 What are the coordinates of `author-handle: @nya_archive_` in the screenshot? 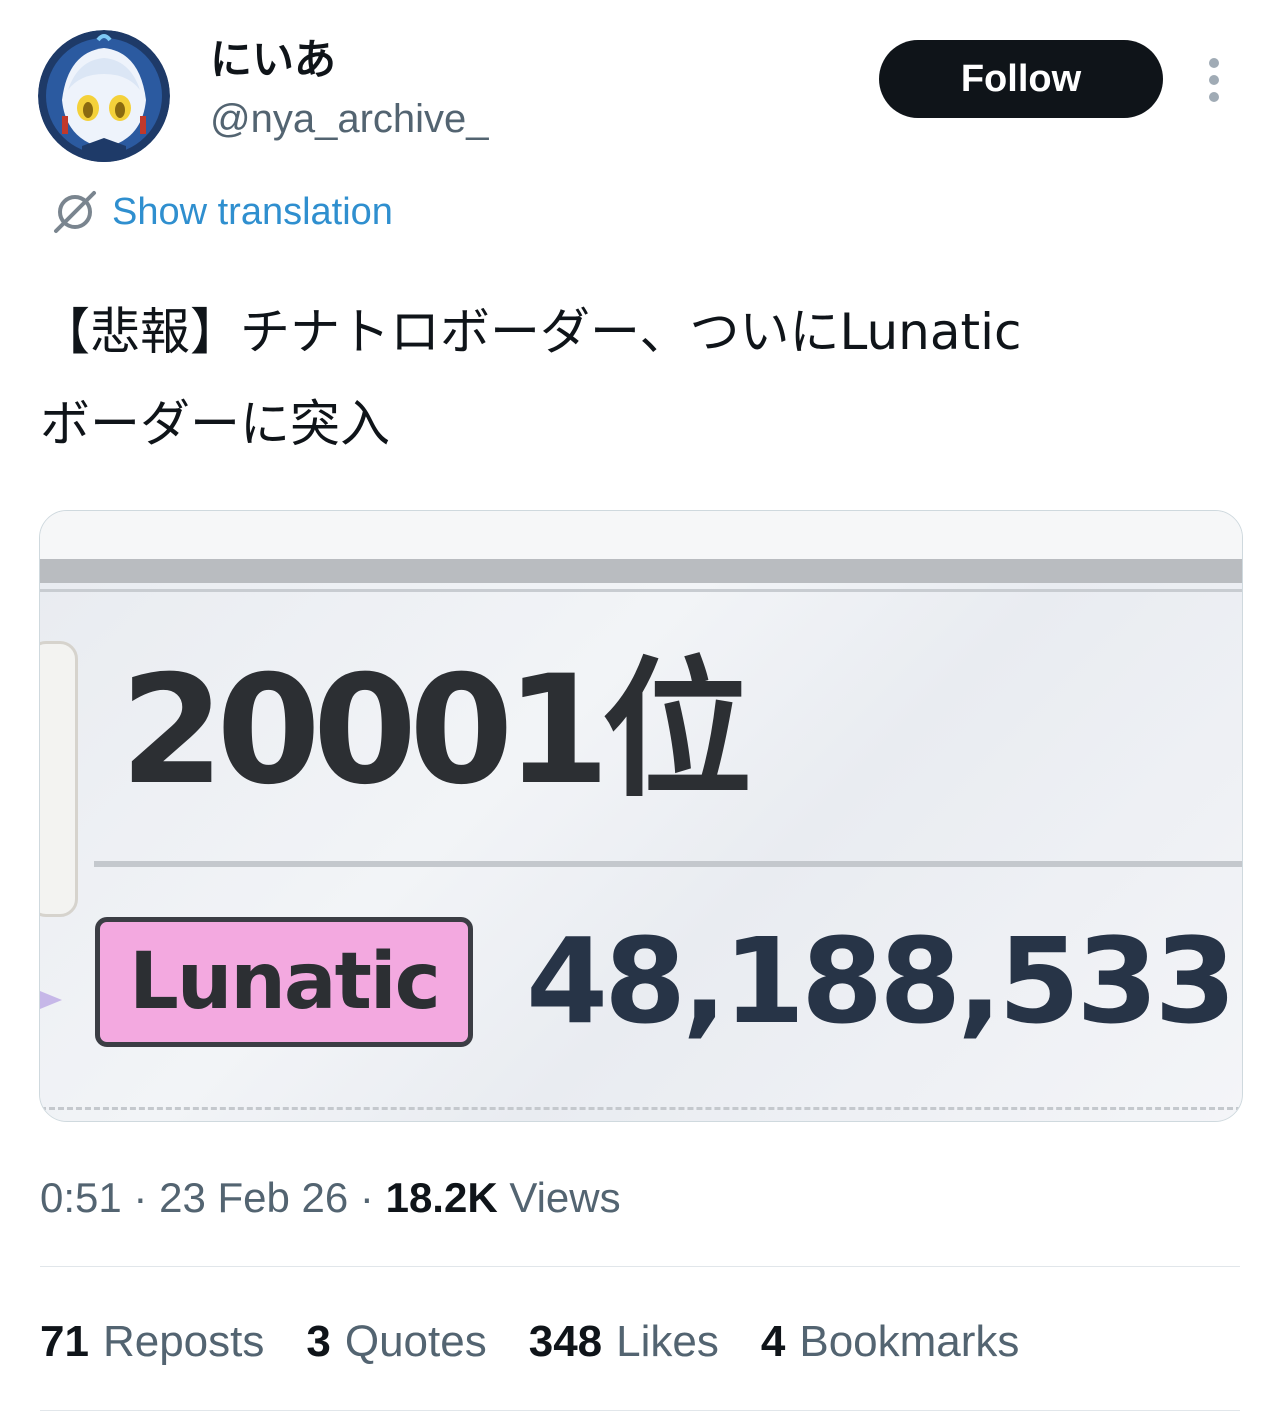 It's located at (349, 119).